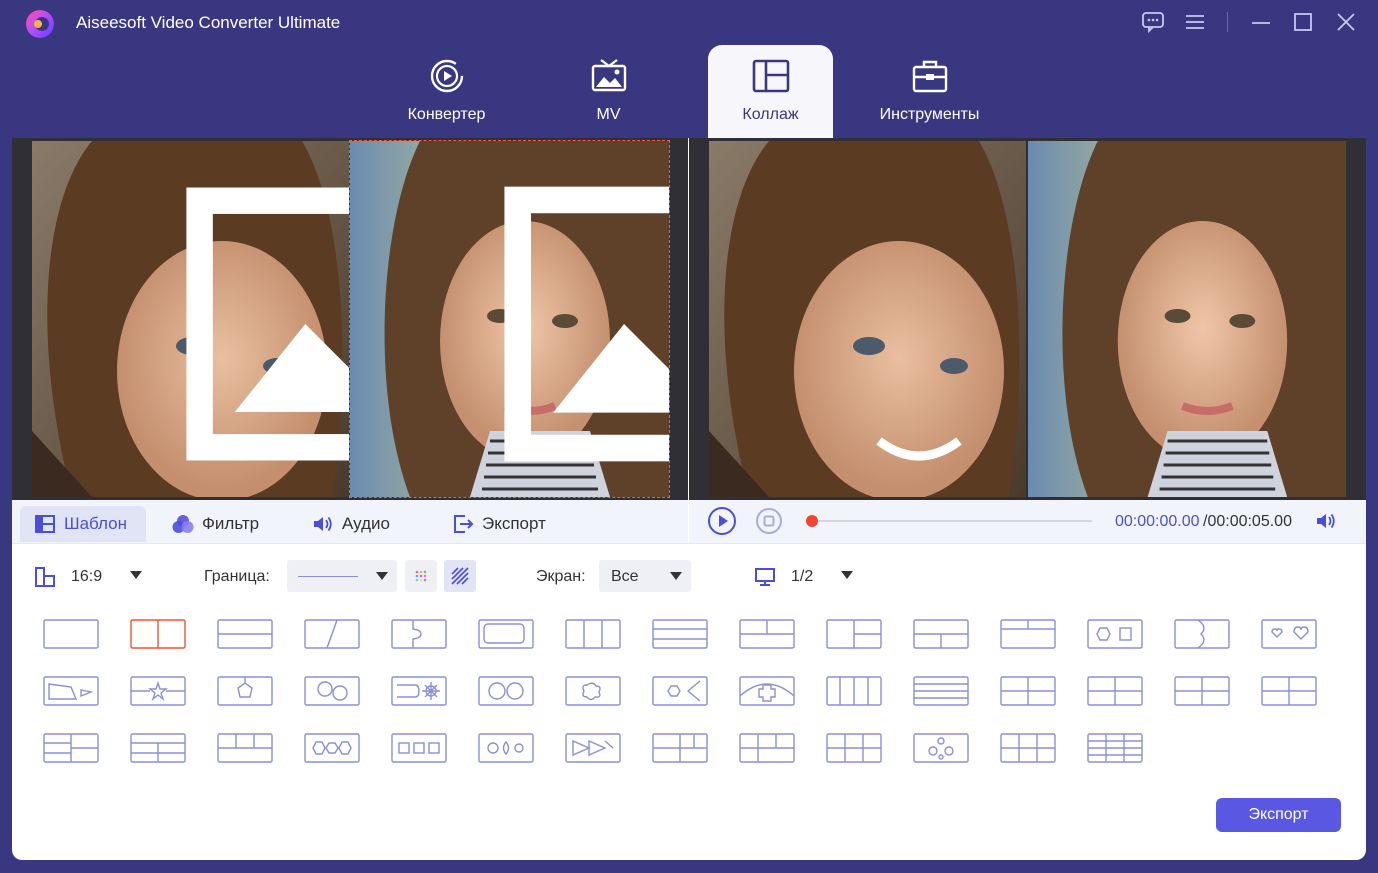 The height and width of the screenshot is (873, 1378). What do you see at coordinates (770, 114) in the screenshot?
I see `tab-label: Коллаж` at bounding box center [770, 114].